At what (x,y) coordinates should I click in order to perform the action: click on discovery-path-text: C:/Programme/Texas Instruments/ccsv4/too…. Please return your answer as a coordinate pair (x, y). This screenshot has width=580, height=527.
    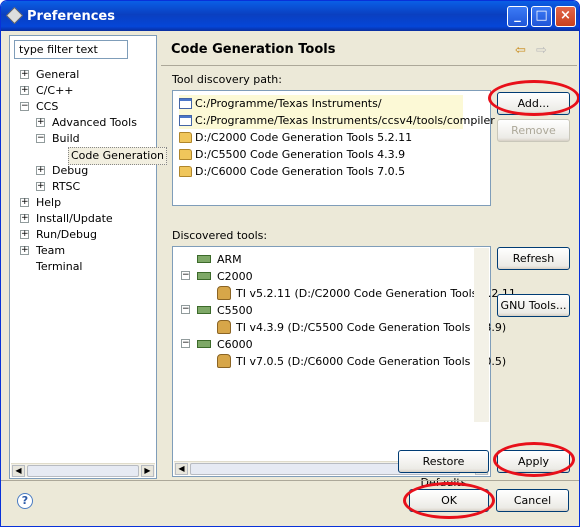
    Looking at the image, I should click on (345, 120).